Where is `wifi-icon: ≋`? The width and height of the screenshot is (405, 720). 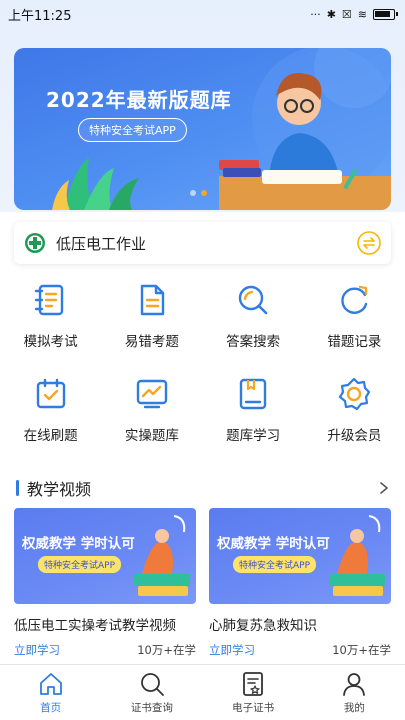
wifi-icon: ≋ is located at coordinates (362, 14).